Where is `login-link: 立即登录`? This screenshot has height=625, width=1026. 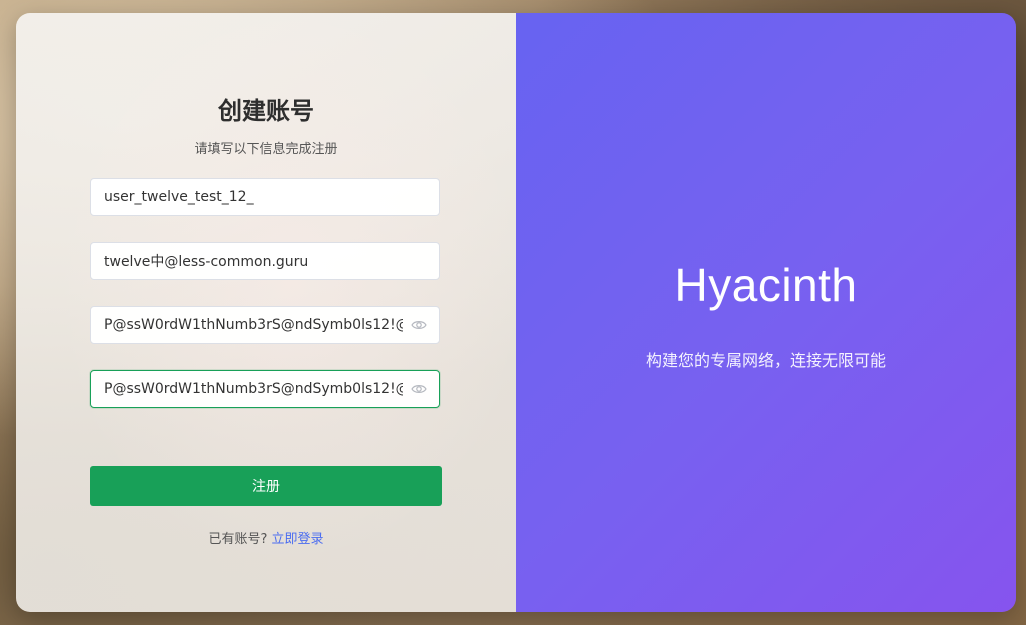
login-link: 立即登录 is located at coordinates (298, 539).